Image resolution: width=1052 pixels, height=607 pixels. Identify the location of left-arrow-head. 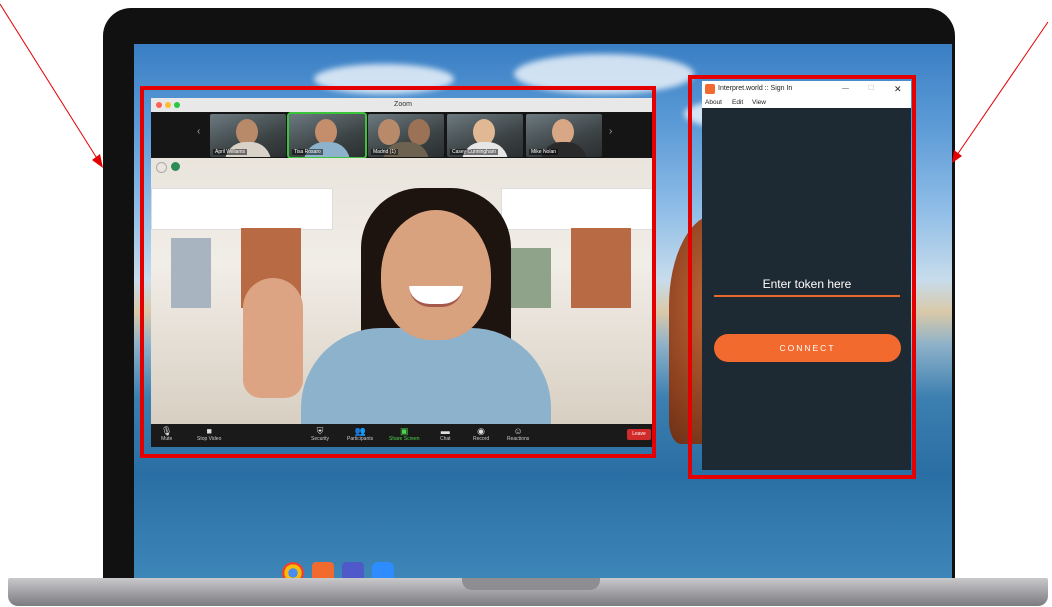
(97, 161).